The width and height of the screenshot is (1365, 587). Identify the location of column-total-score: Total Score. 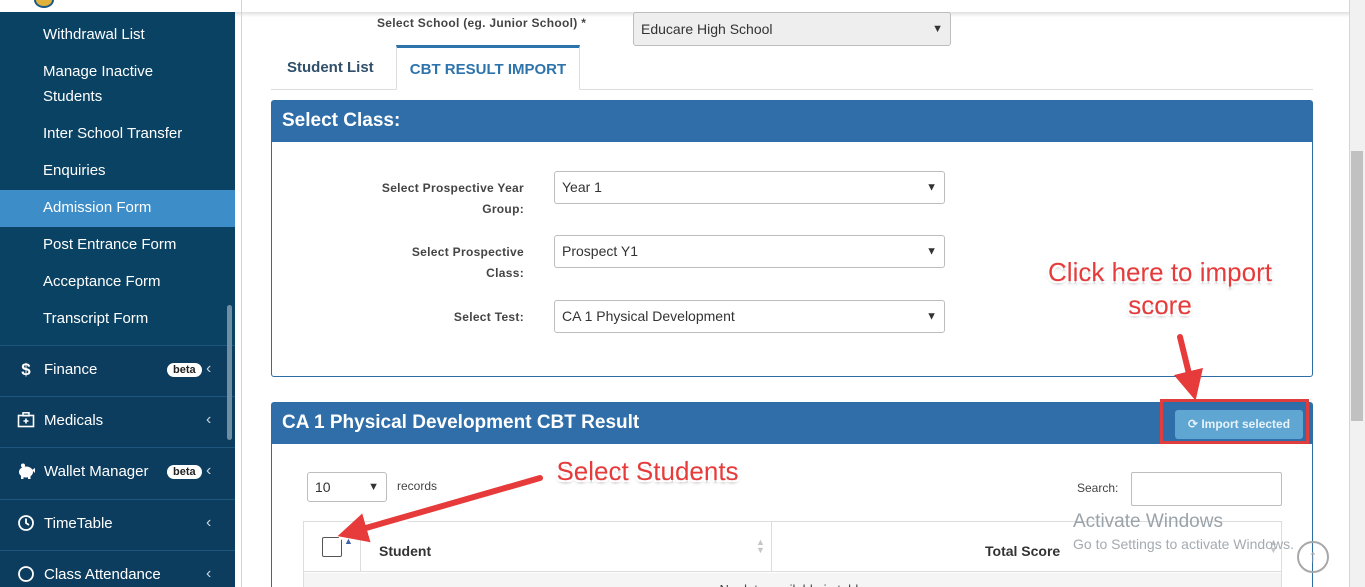
(1022, 551).